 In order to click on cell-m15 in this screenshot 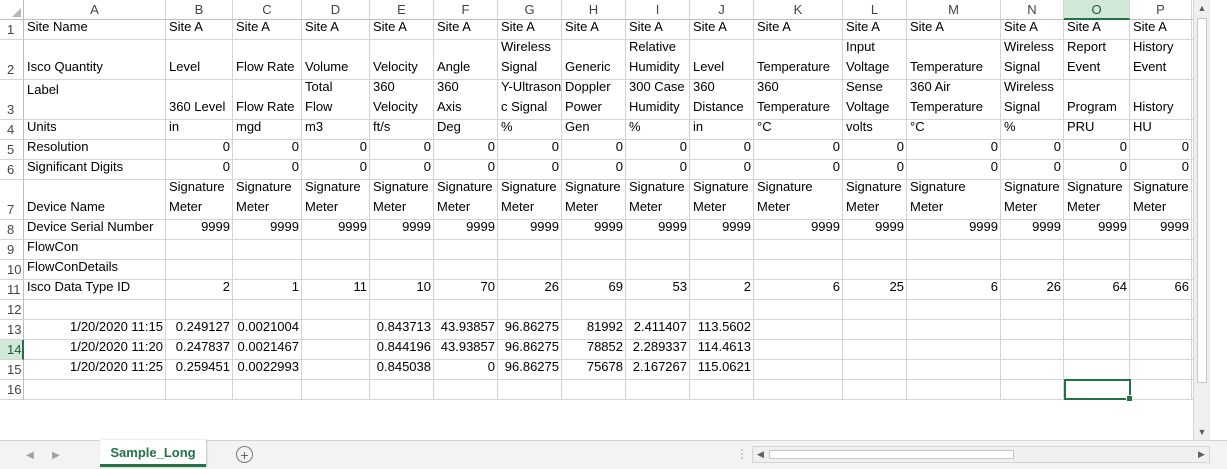, I will do `click(954, 370)`.